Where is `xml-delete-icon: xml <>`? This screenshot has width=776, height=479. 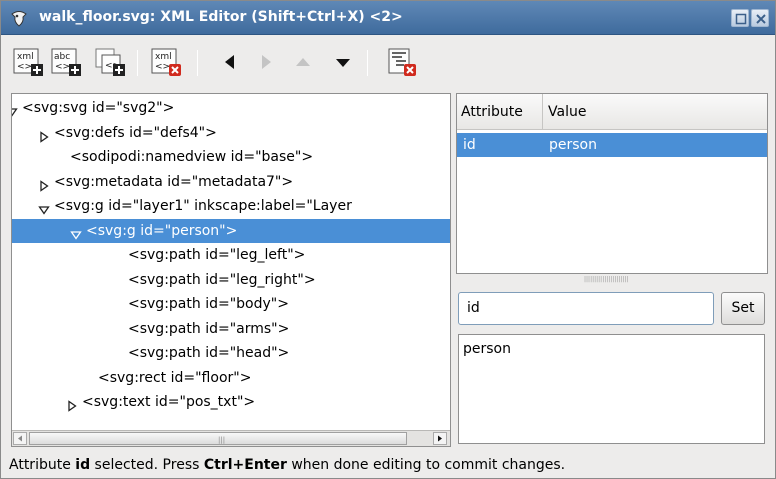
xml-delete-icon: xml <> is located at coordinates (166, 62).